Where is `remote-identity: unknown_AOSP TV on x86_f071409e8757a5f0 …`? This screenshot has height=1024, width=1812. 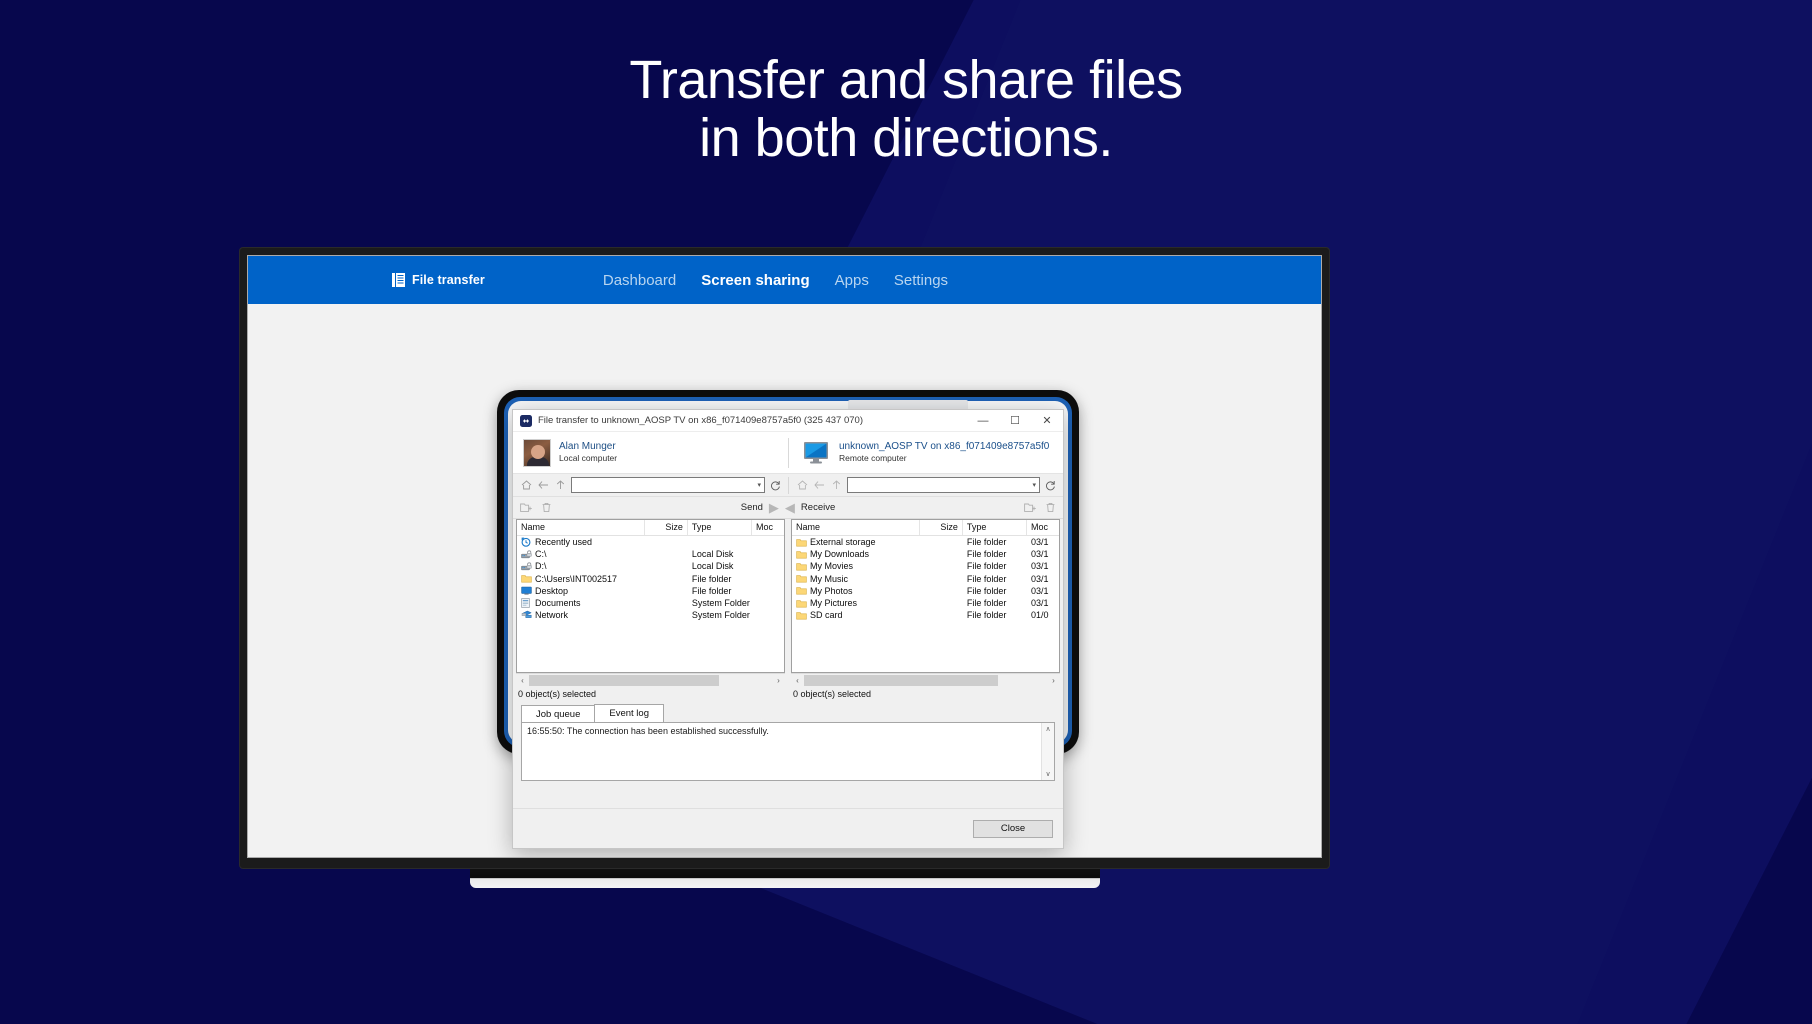 remote-identity: unknown_AOSP TV on x86_f071409e8757a5f0 … is located at coordinates (925, 452).